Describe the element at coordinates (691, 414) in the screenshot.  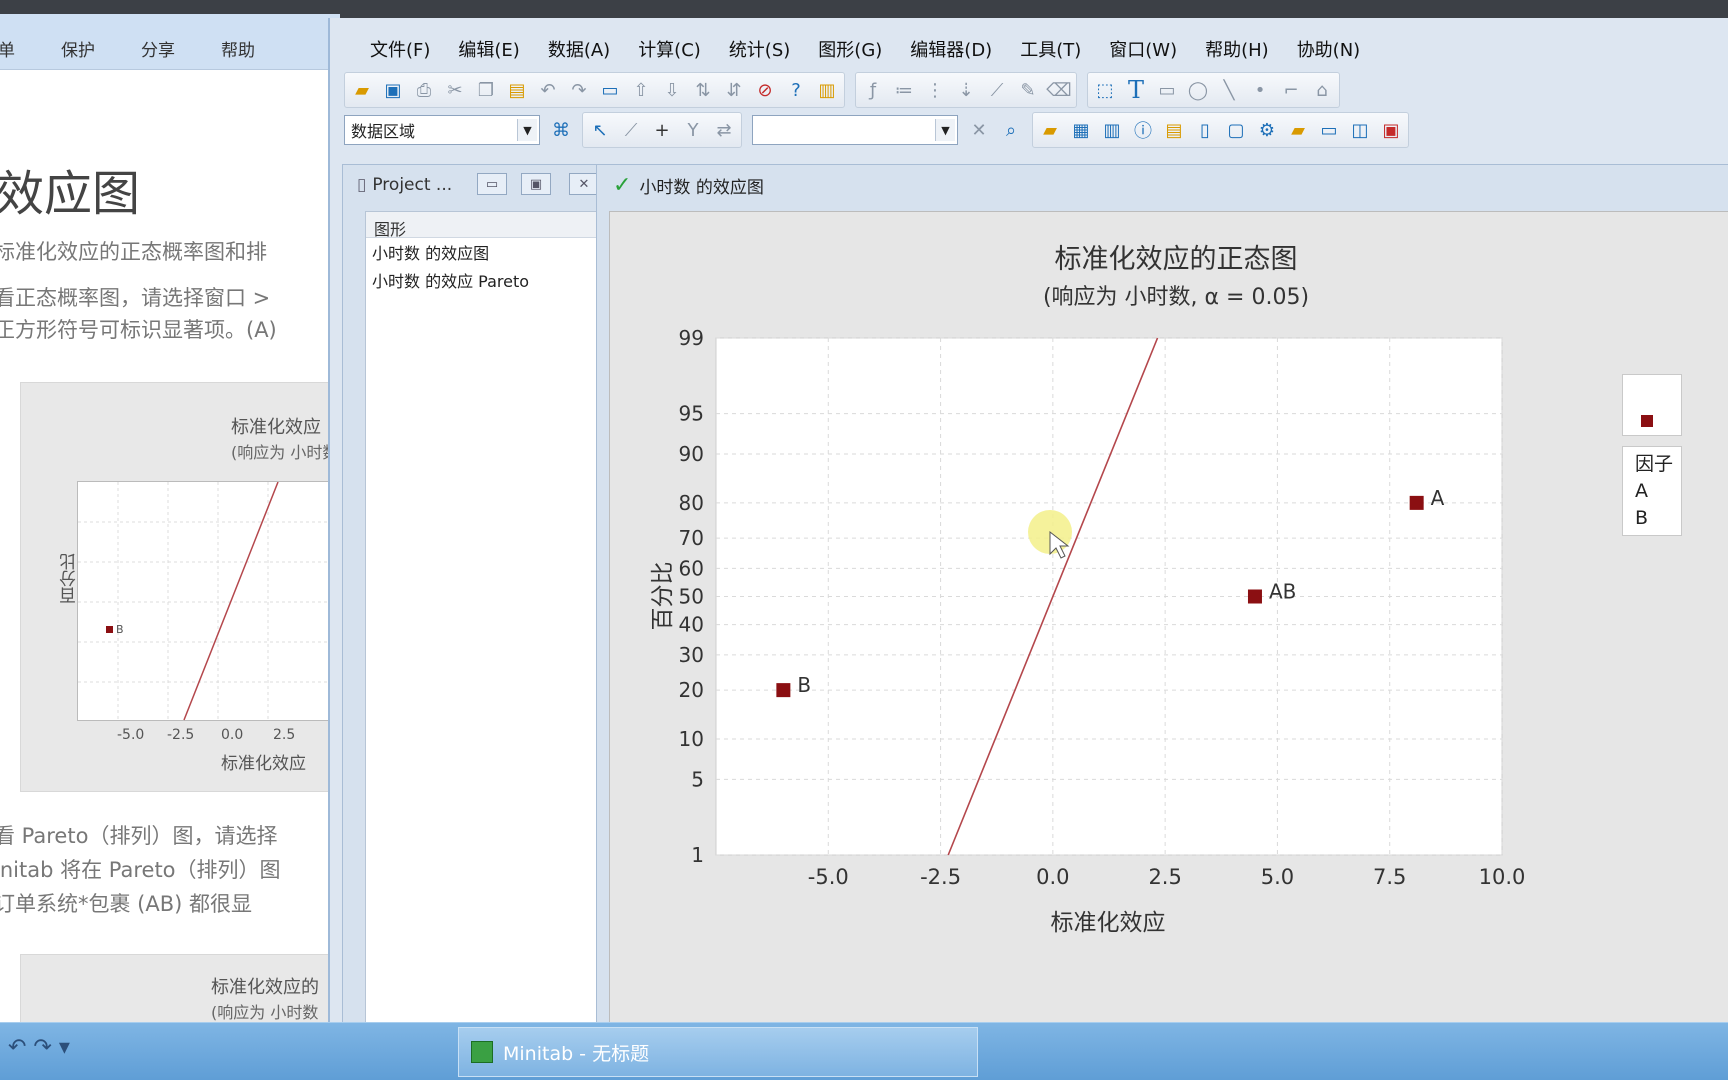
I see `y-tick-label: 95` at that location.